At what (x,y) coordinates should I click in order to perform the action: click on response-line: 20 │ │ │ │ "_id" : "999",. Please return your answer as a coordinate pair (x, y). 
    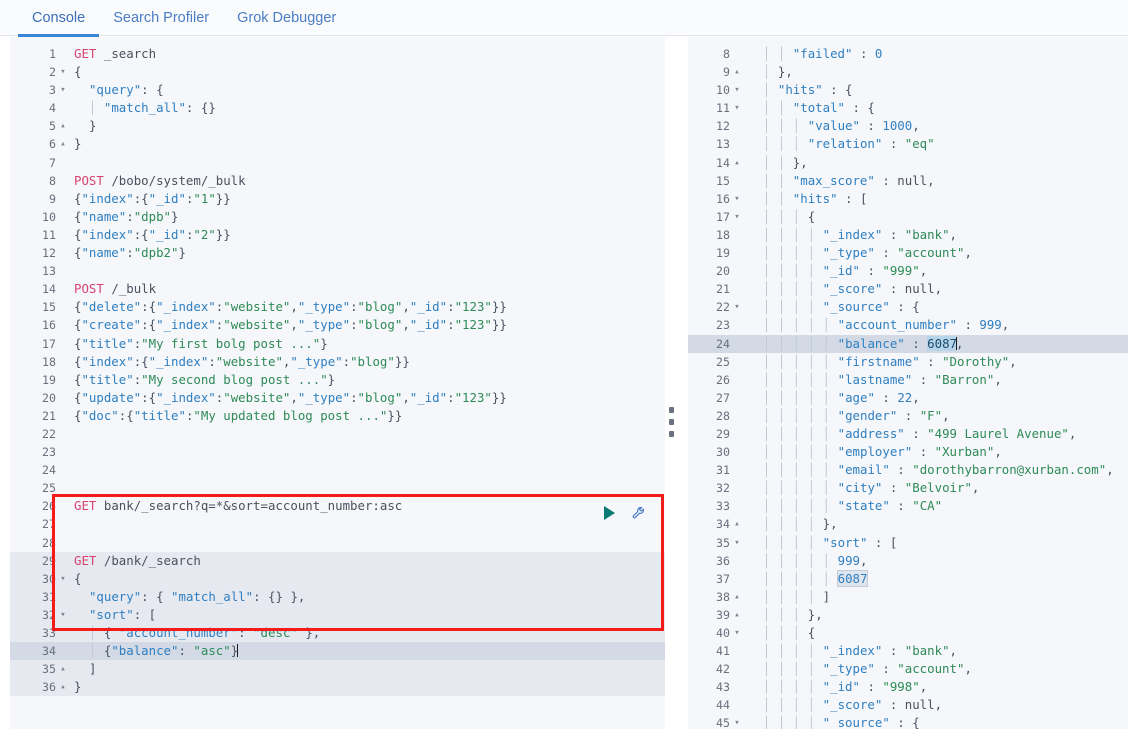
    Looking at the image, I should click on (908, 271).